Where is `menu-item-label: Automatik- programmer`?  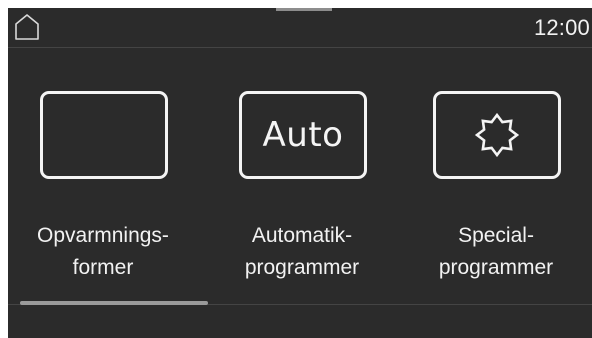 menu-item-label: Automatik- programmer is located at coordinates (302, 252).